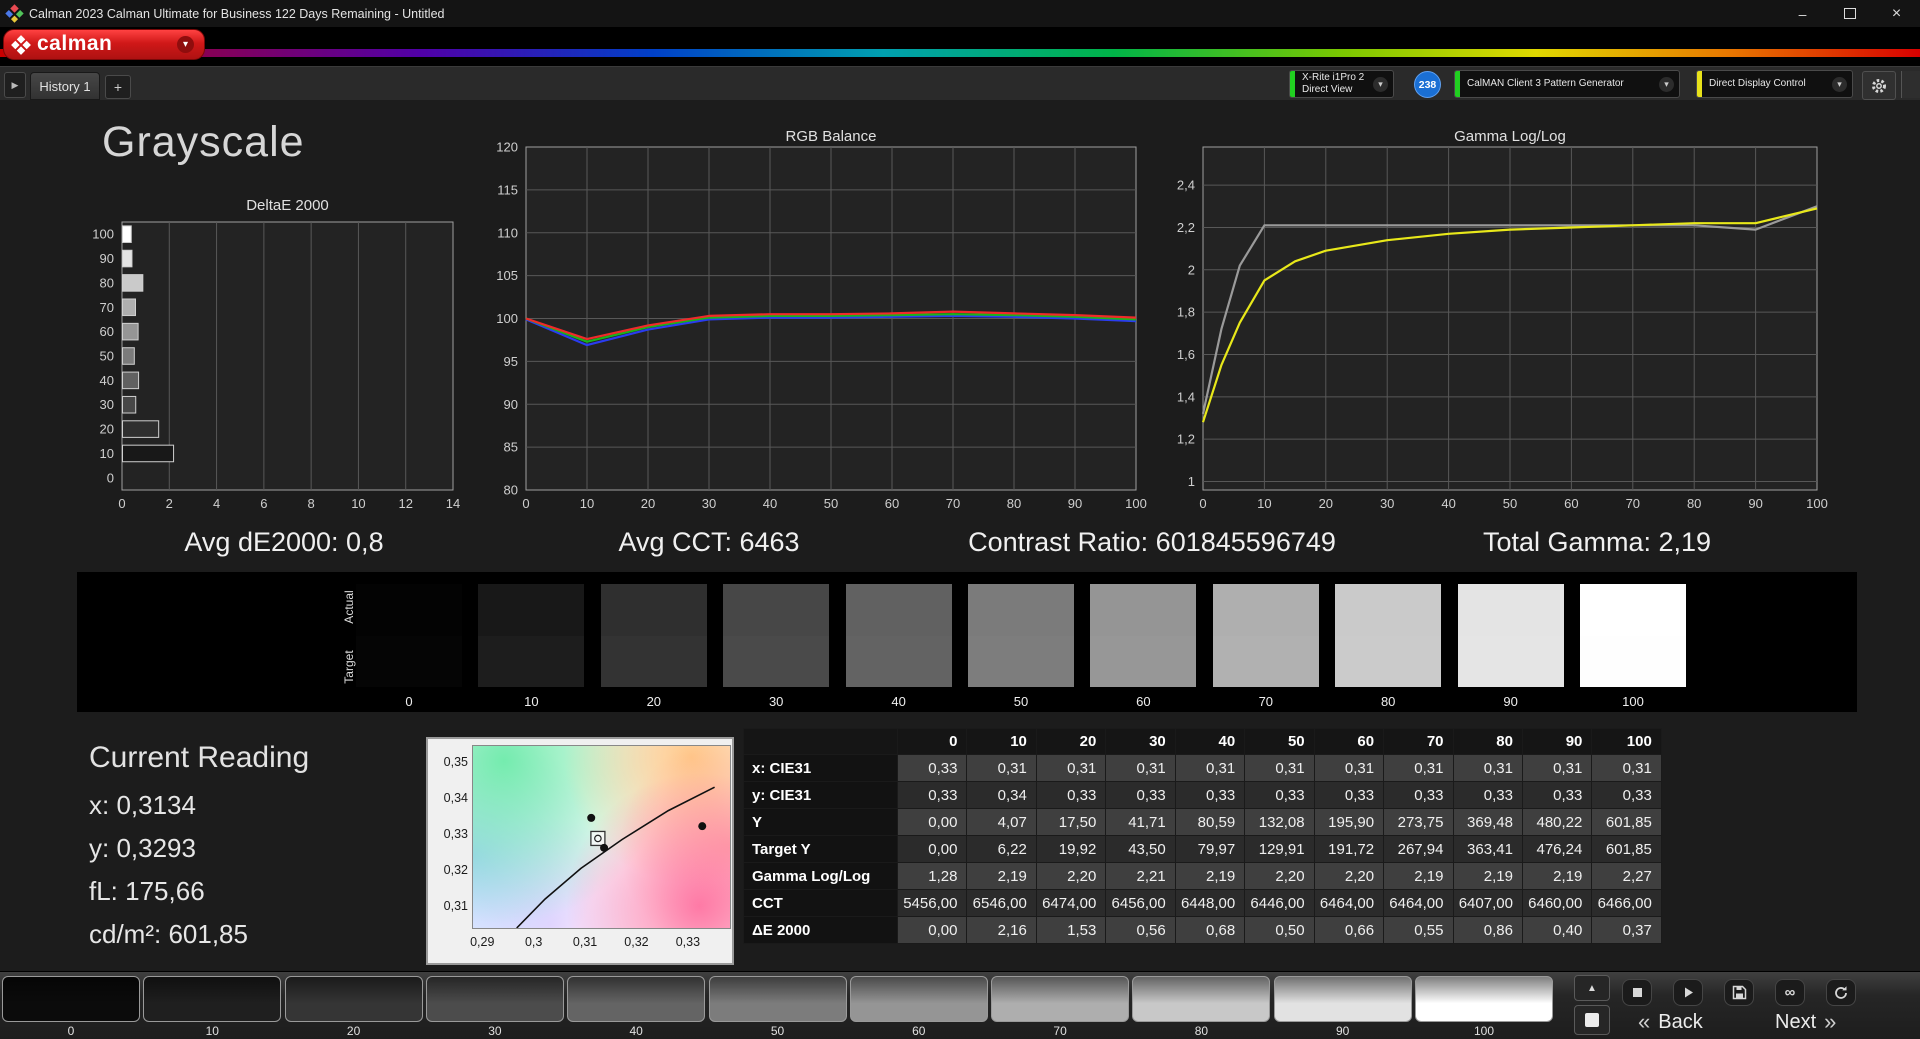 This screenshot has height=1039, width=1920. What do you see at coordinates (1774, 84) in the screenshot?
I see `display-control-selector: Direct Display Control ▾` at bounding box center [1774, 84].